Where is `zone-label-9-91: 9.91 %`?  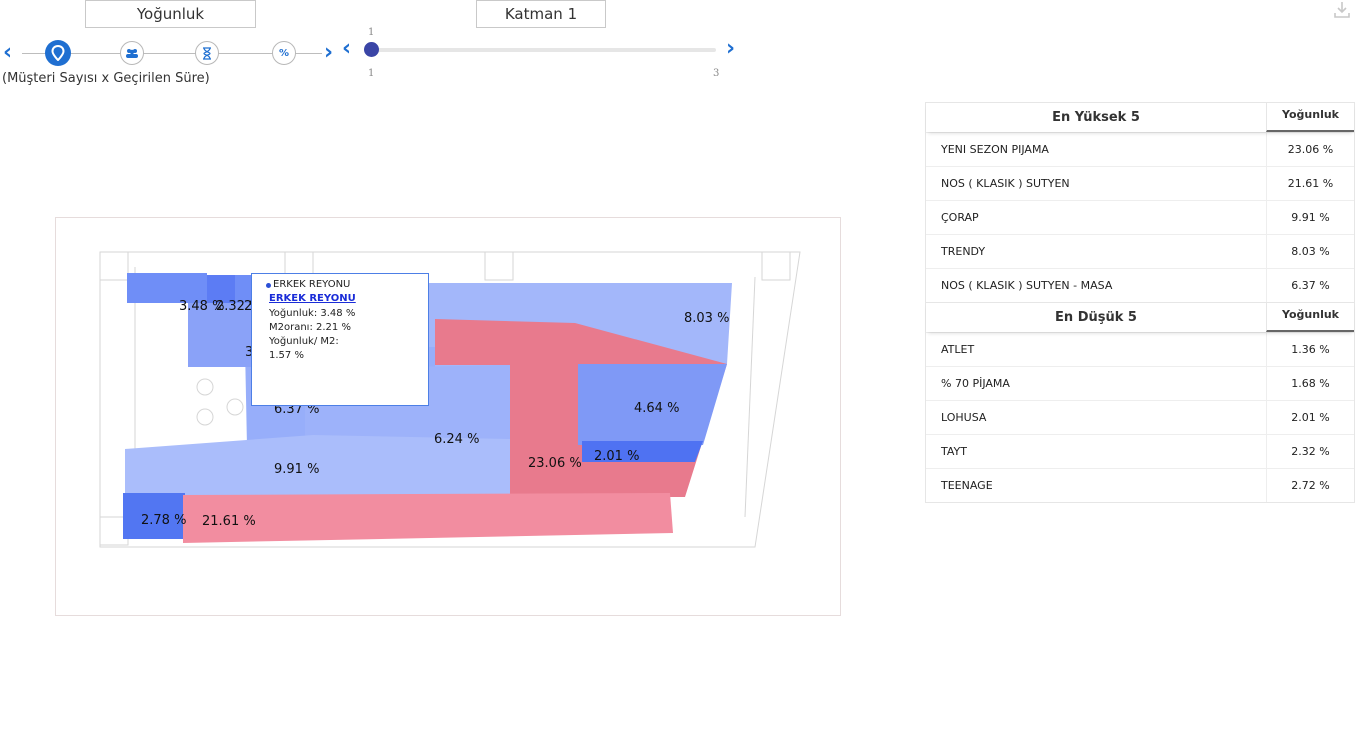
zone-label-9-91: 9.91 % is located at coordinates (296, 469).